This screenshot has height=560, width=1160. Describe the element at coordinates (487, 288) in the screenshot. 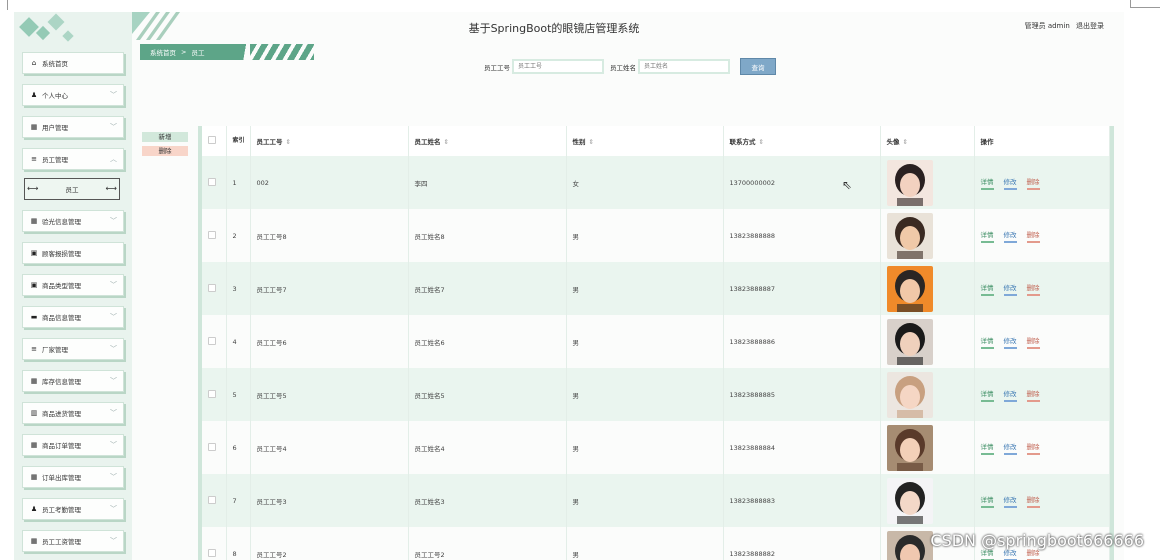

I see `cell-employee-name: 员工姓名7` at that location.